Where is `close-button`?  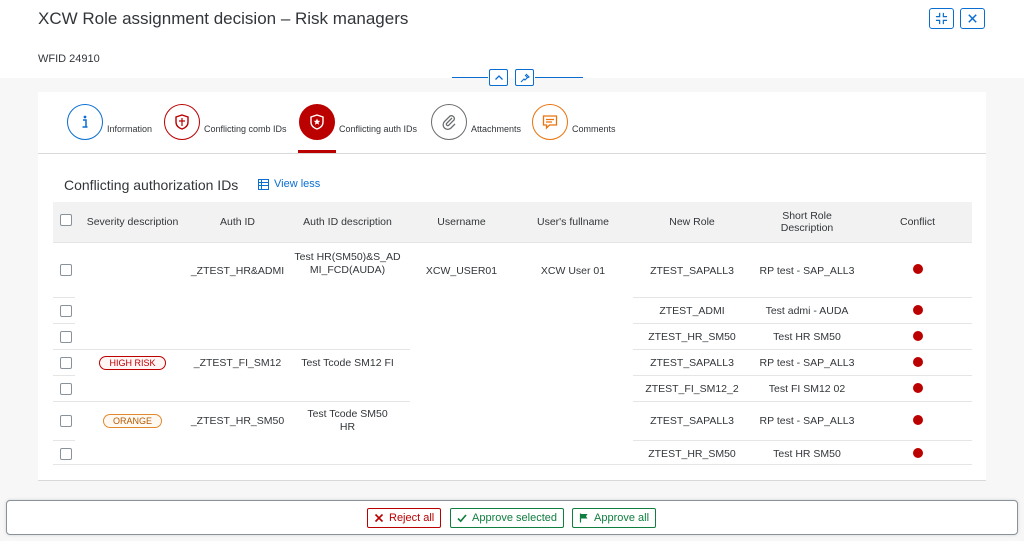
close-button is located at coordinates (972, 18).